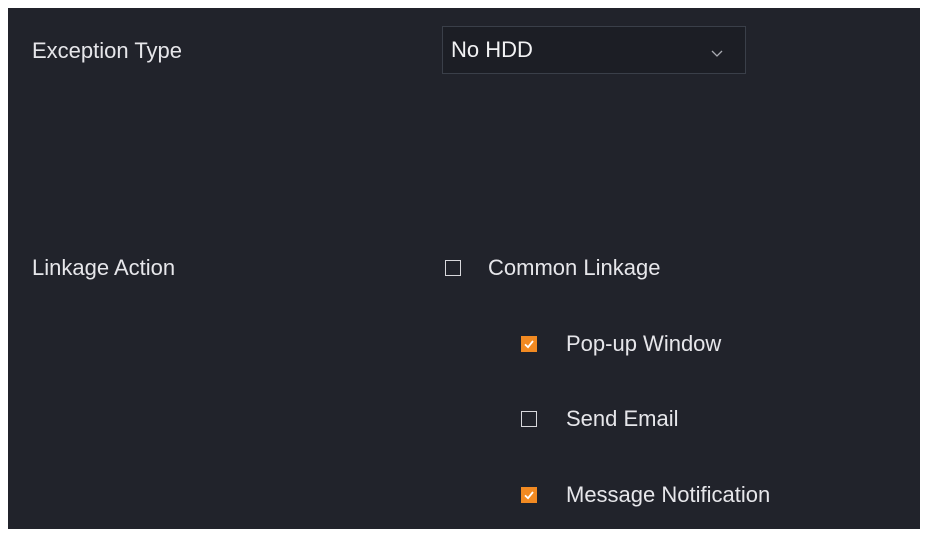  I want to click on common-linkage-checkbox: Common Linkage, so click(552, 268).